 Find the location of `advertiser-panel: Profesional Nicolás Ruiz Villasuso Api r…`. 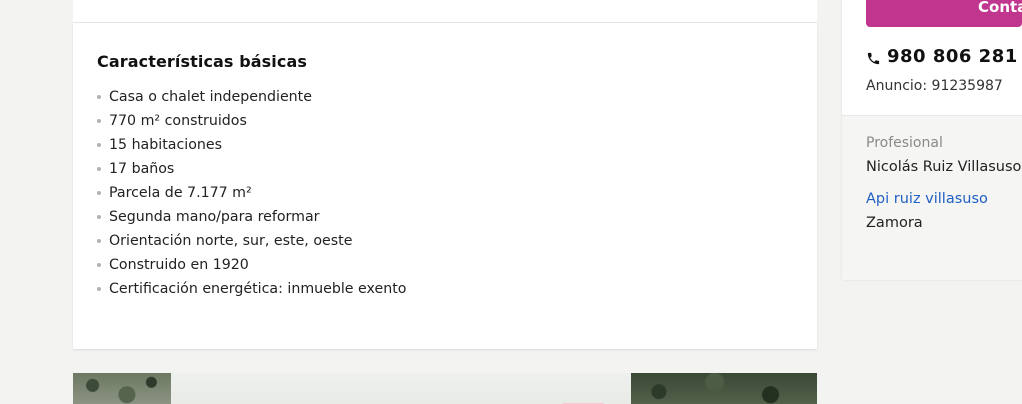

advertiser-panel: Profesional Nicolás Ruiz Villasuso Api r… is located at coordinates (932, 197).